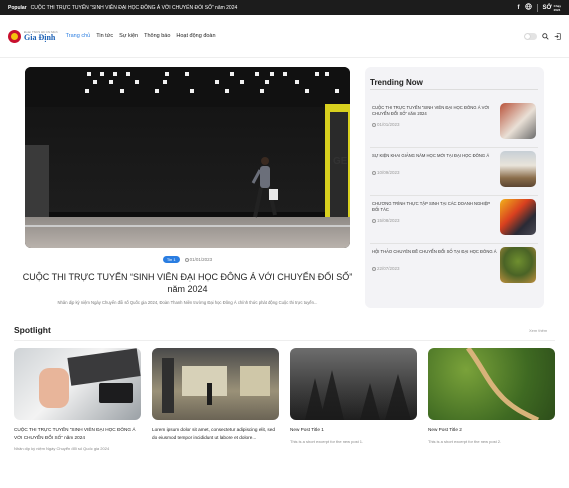 This screenshot has width=569, height=488. I want to click on walking-person, so click(264, 187).